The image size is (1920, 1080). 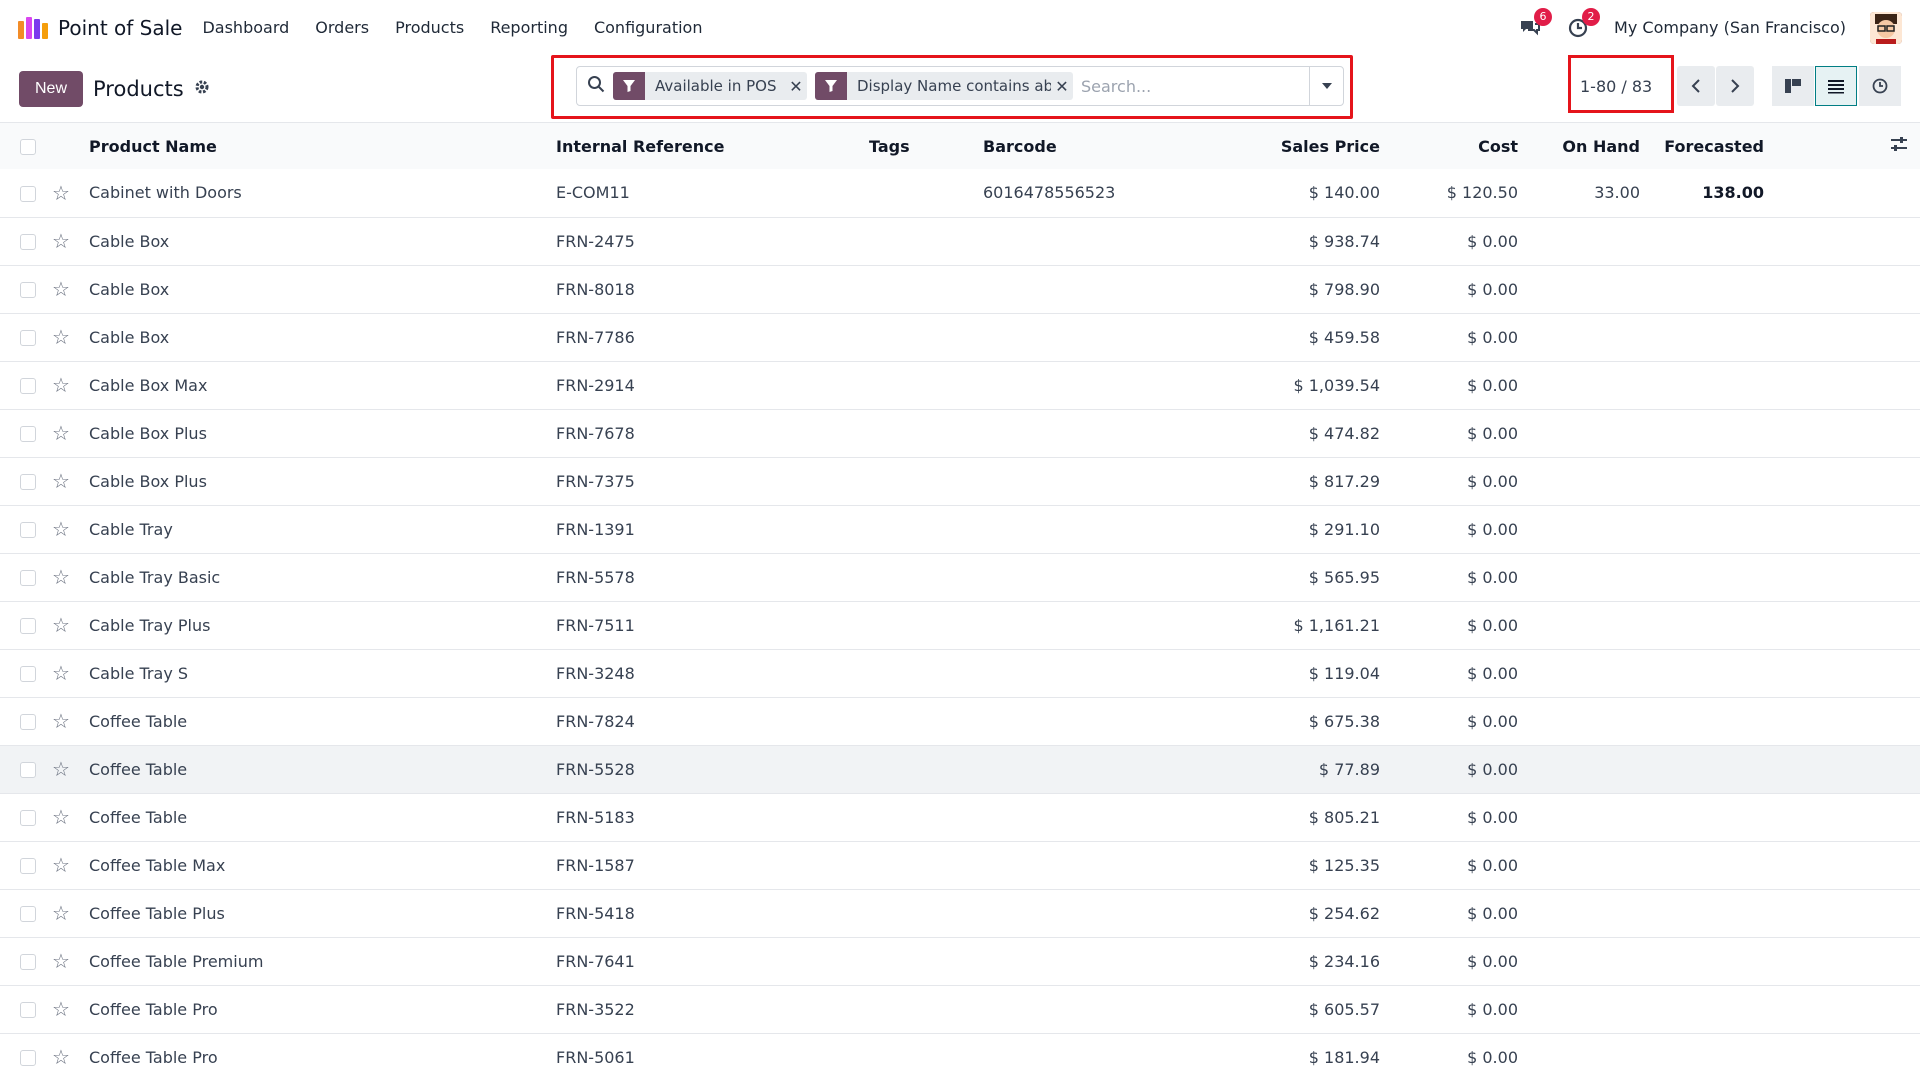 What do you see at coordinates (1103, 673) in the screenshot?
I see `cell-barcode` at bounding box center [1103, 673].